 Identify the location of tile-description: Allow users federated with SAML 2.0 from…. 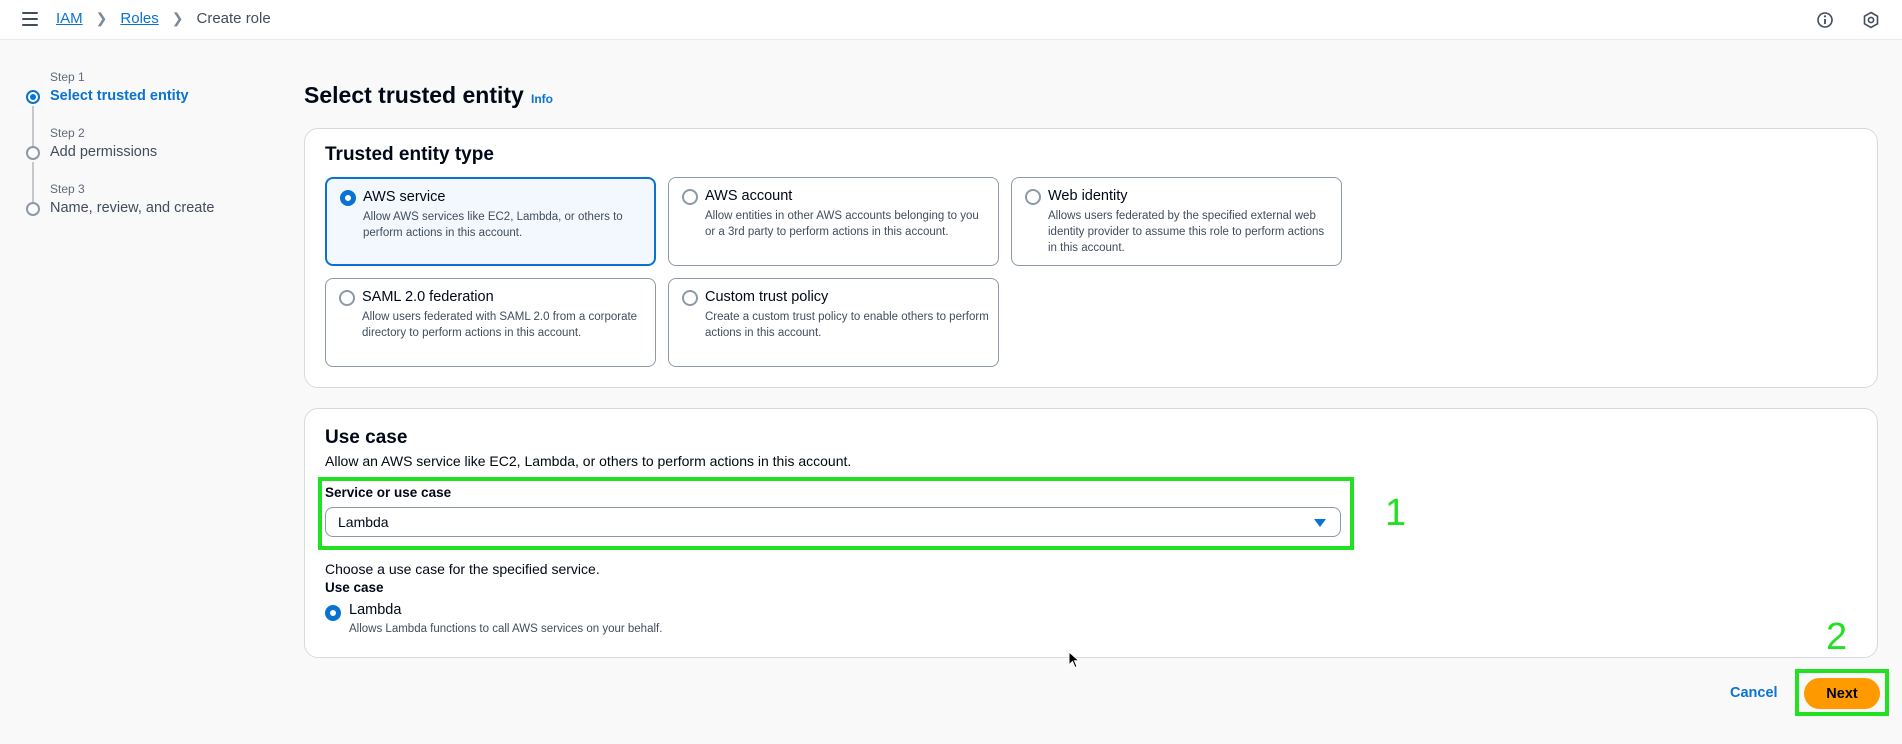
(500, 325).